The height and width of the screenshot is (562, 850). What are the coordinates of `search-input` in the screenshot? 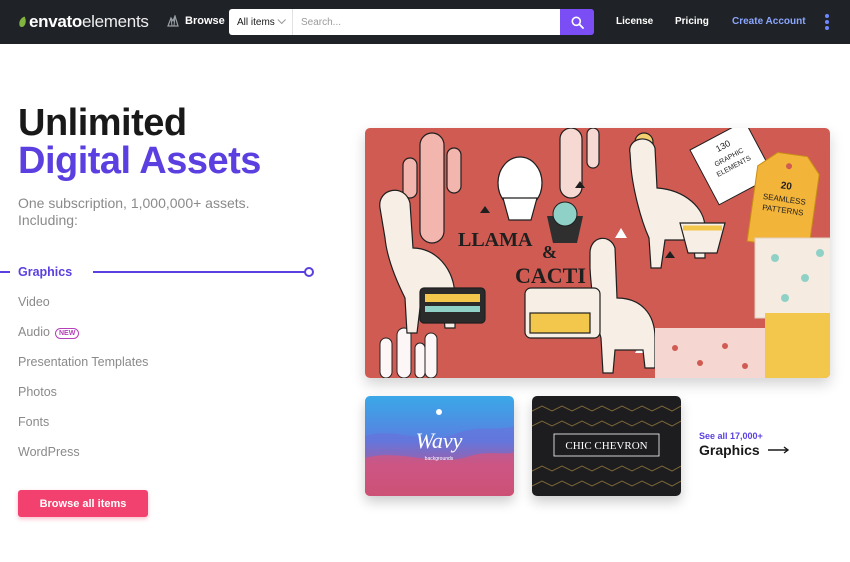 It's located at (426, 22).